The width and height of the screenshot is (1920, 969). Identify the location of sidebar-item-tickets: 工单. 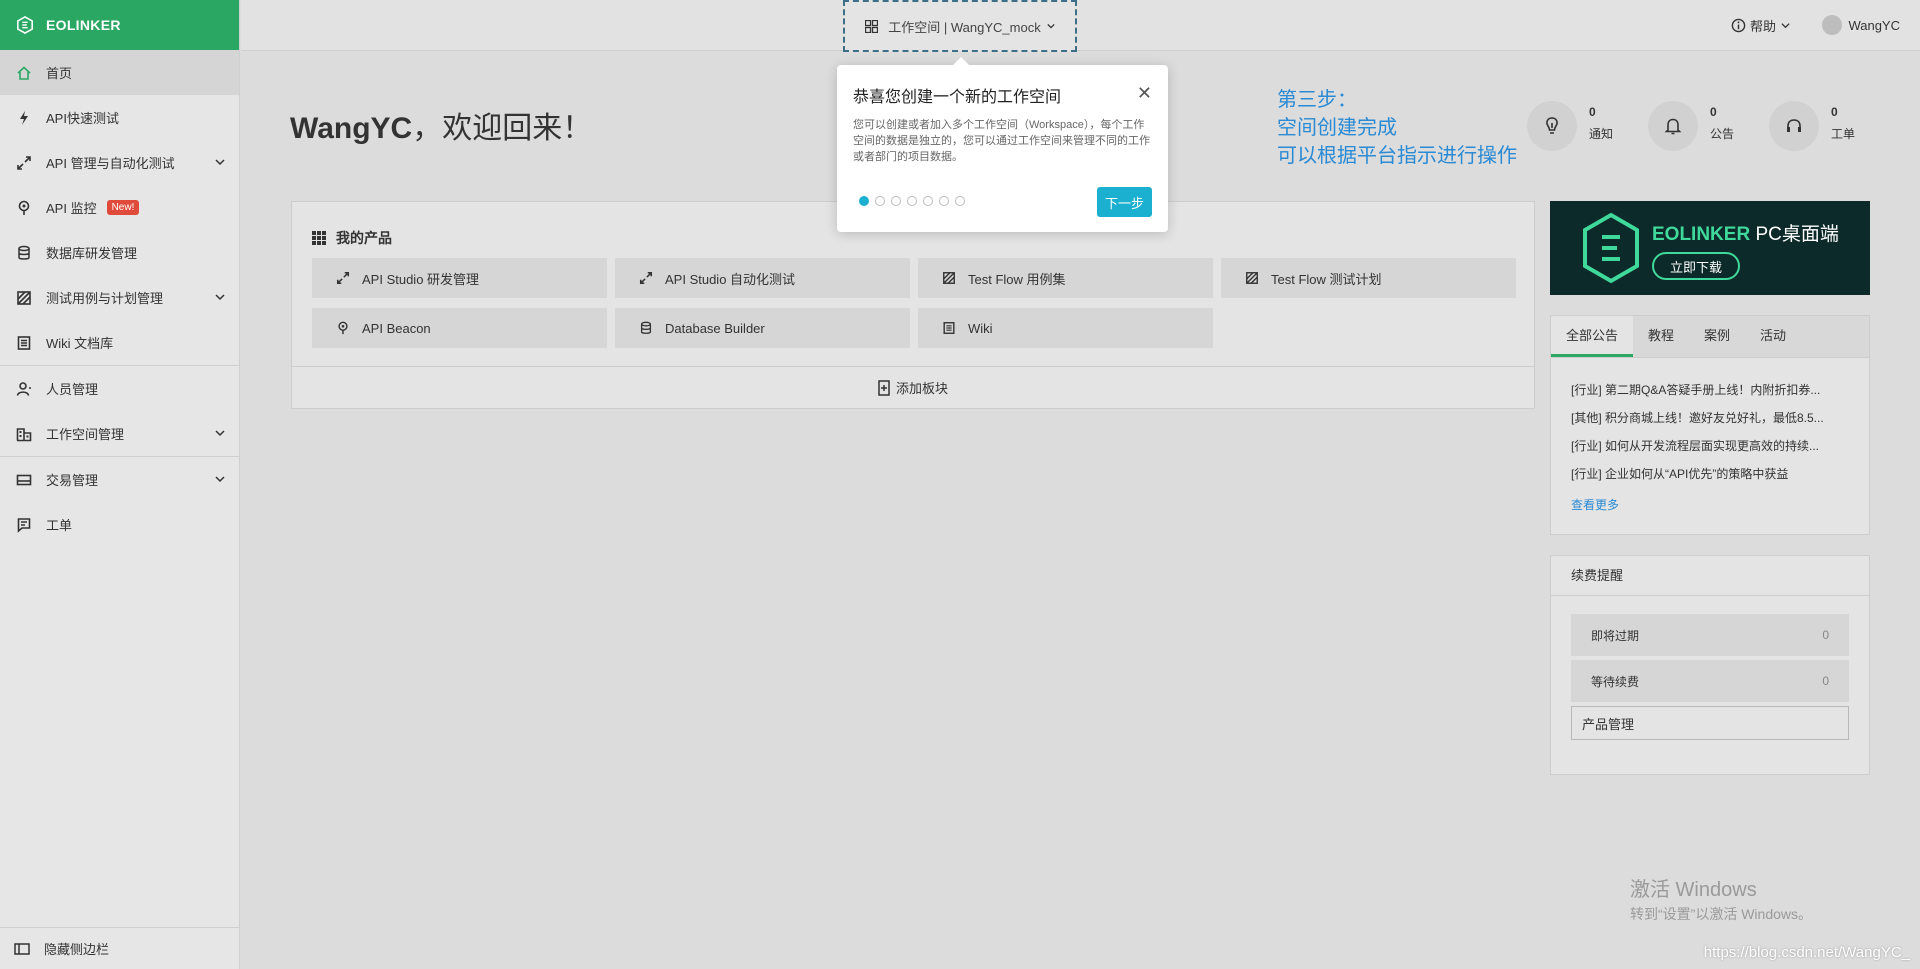
(119, 524).